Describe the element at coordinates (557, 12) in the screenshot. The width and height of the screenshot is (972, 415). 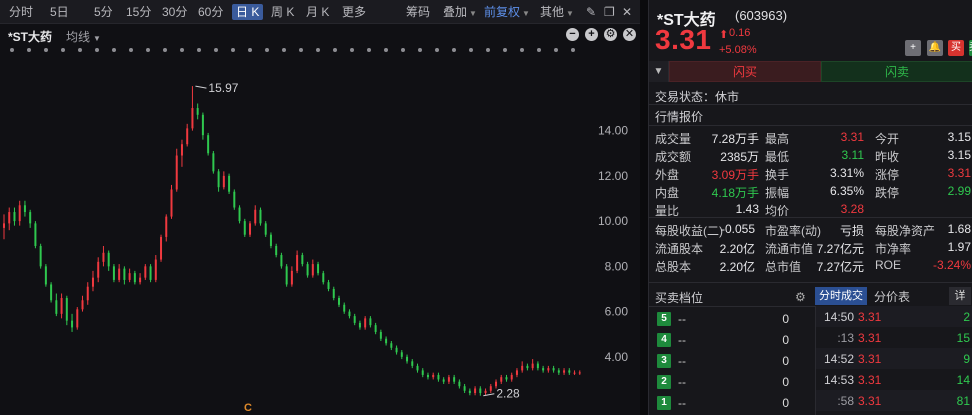
I see `other-dropdown: 其他 ▼` at that location.